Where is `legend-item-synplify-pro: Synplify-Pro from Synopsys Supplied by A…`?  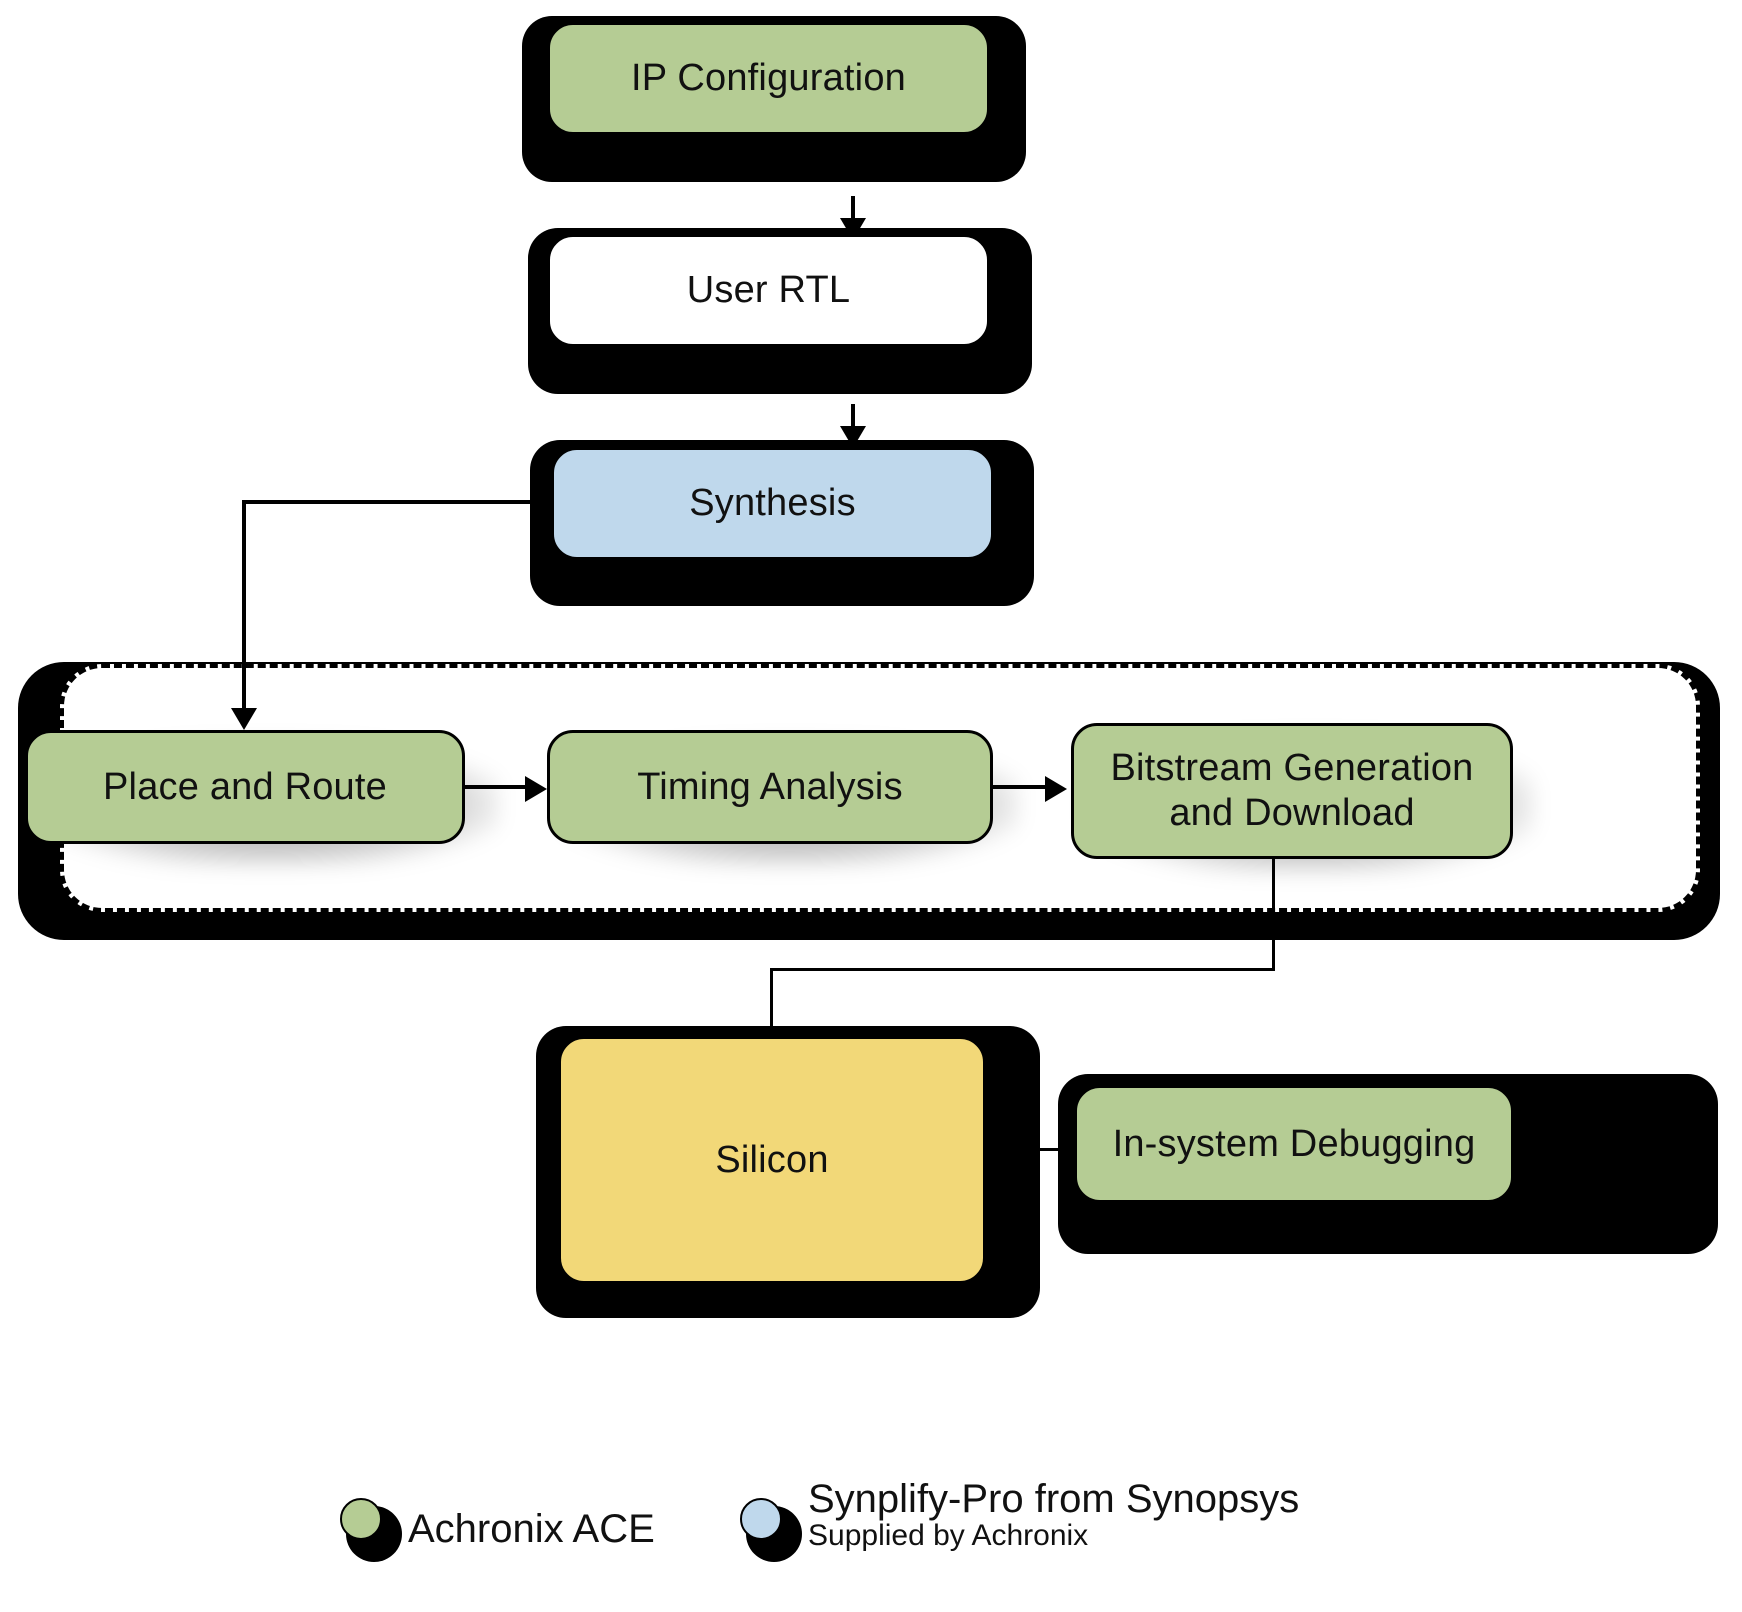 legend-item-synplify-pro: Synplify-Pro from Synopsys Supplied by A… is located at coordinates (1020, 1516).